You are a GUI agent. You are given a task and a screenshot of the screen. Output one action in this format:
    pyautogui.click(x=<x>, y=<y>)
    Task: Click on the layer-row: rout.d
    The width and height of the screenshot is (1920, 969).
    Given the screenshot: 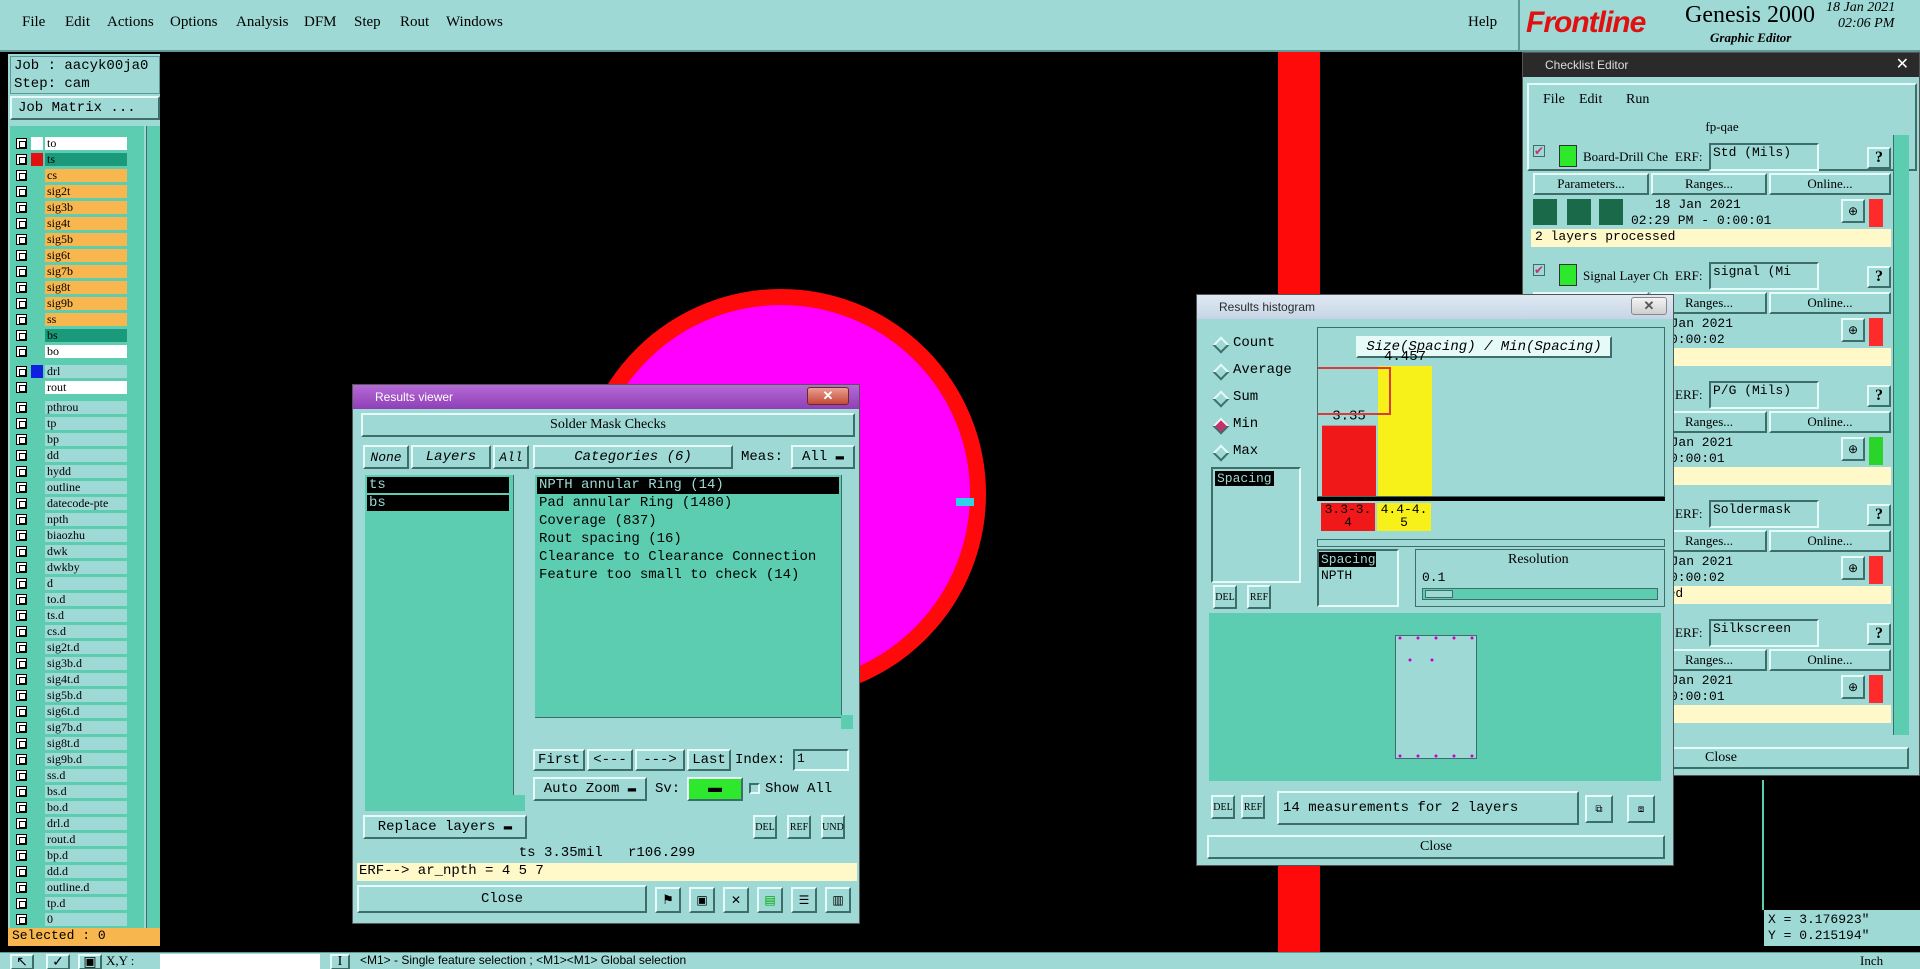 What is the action you would take?
    pyautogui.click(x=71, y=839)
    